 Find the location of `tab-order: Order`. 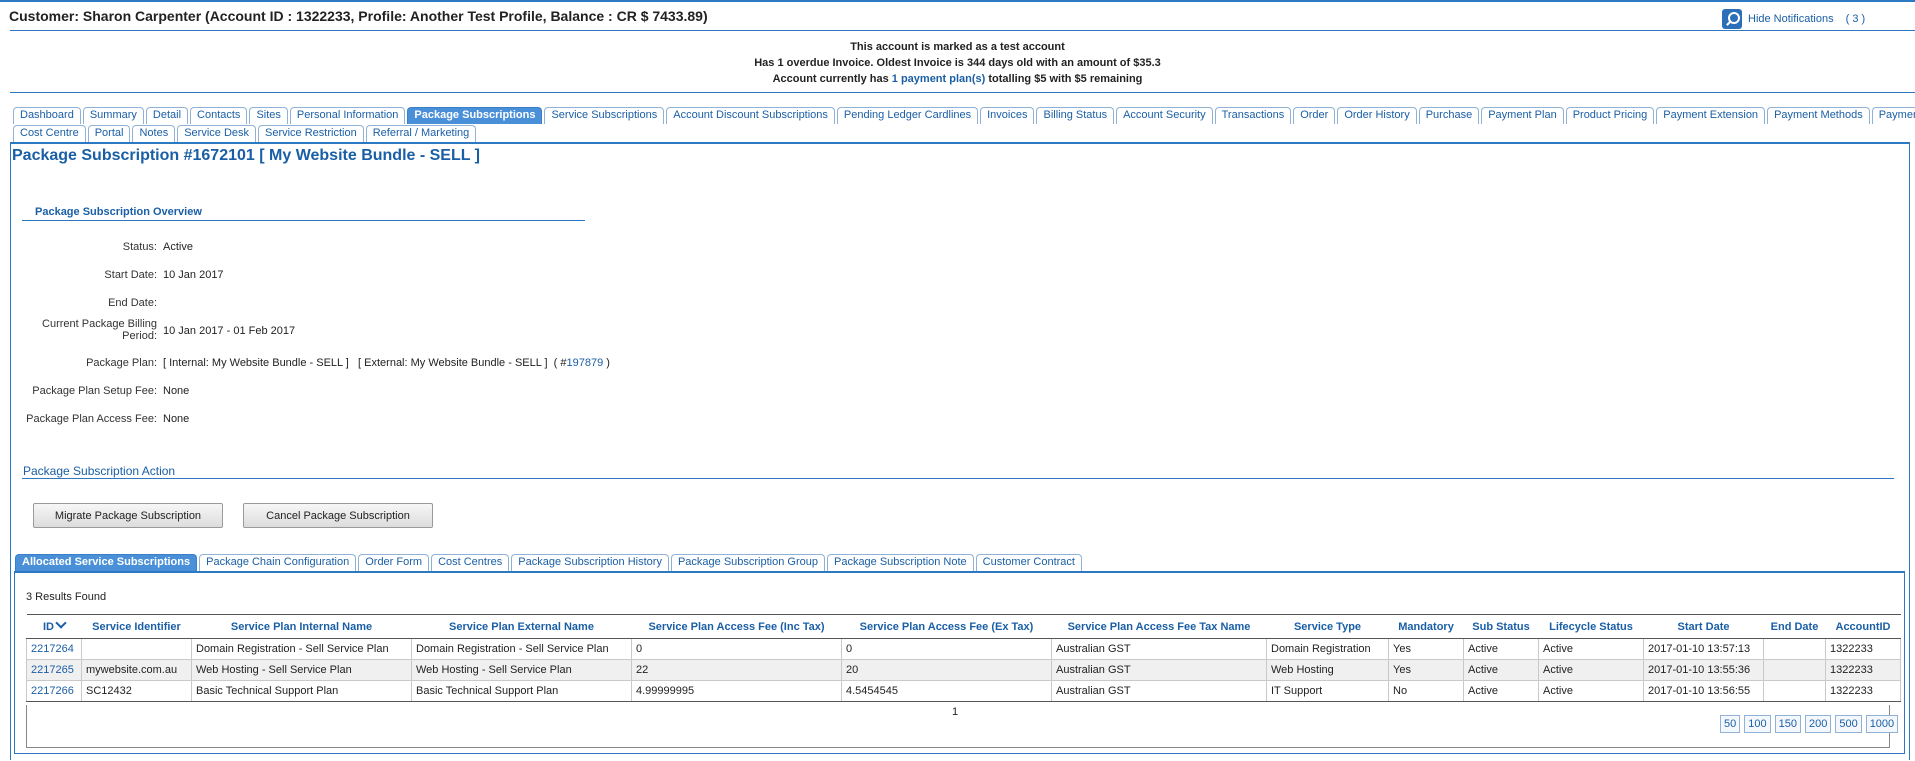

tab-order: Order is located at coordinates (1314, 115).